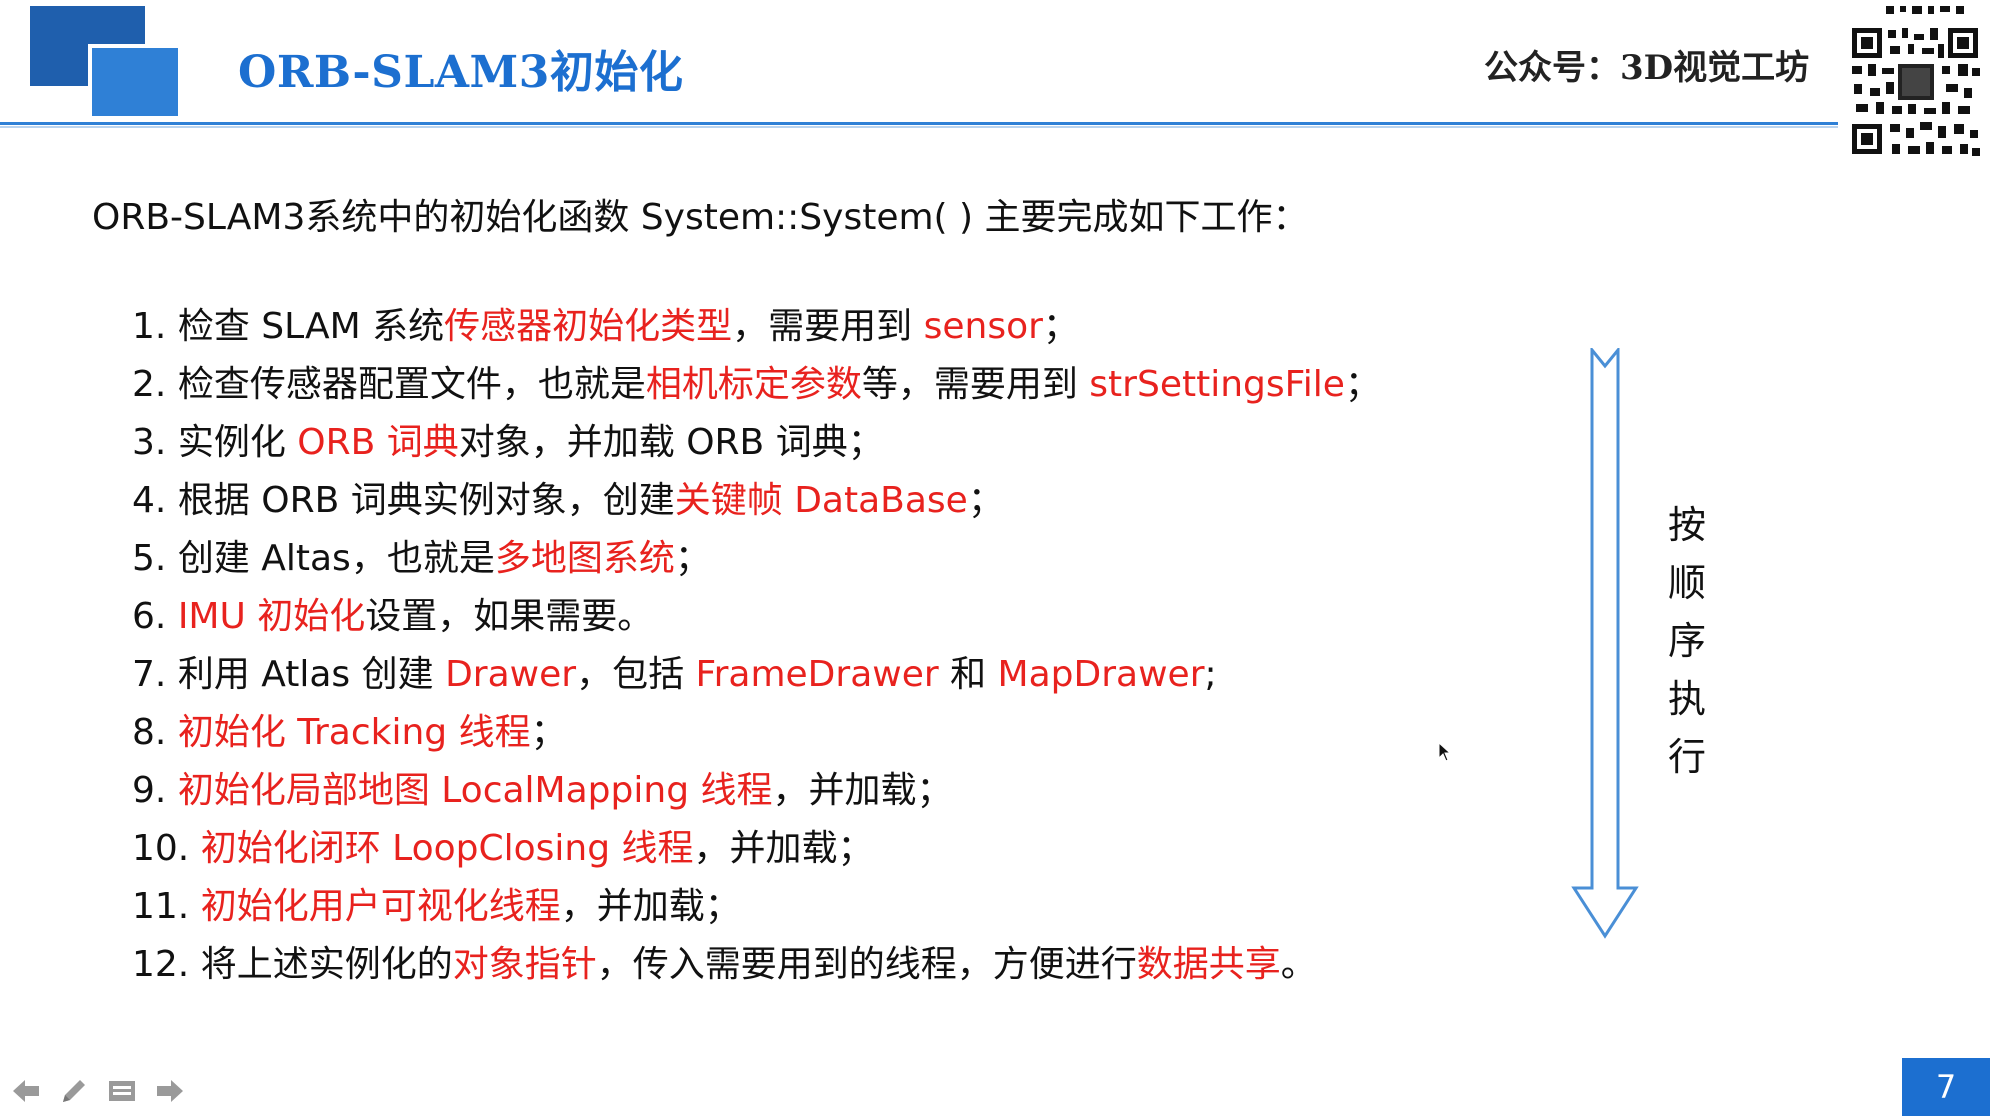 Image resolution: width=1990 pixels, height=1116 pixels. I want to click on side-label-char: 顺, so click(1686, 583).